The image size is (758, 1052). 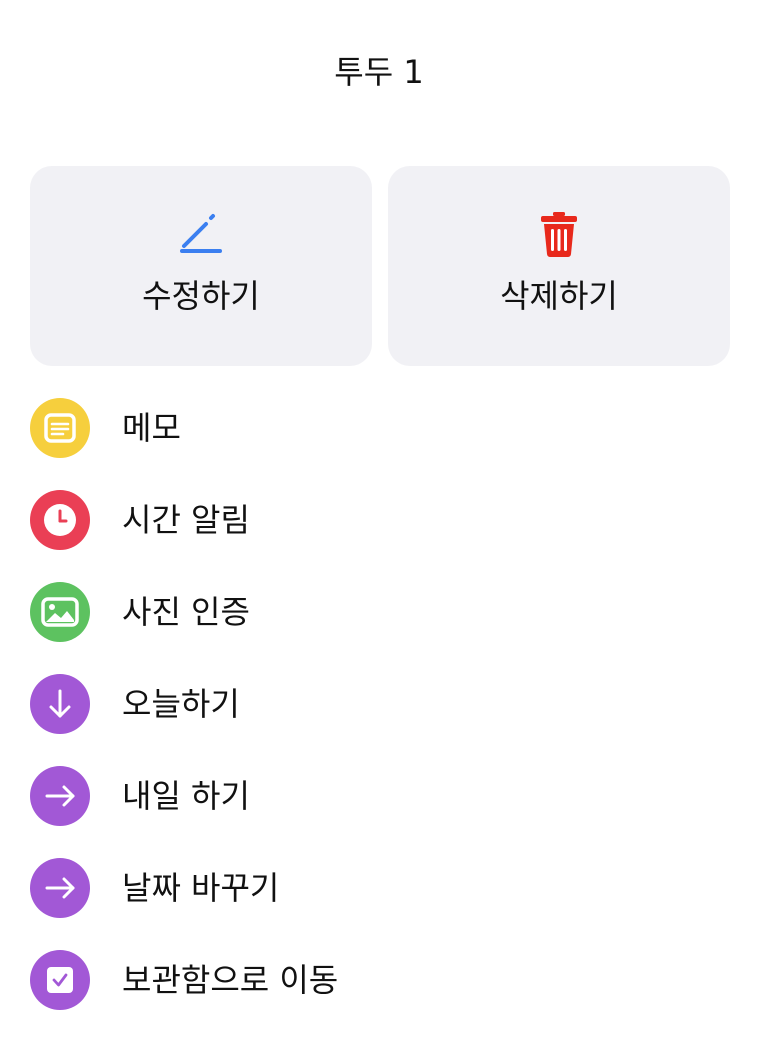 I want to click on delete-button-label: 삭제하기, so click(x=559, y=296).